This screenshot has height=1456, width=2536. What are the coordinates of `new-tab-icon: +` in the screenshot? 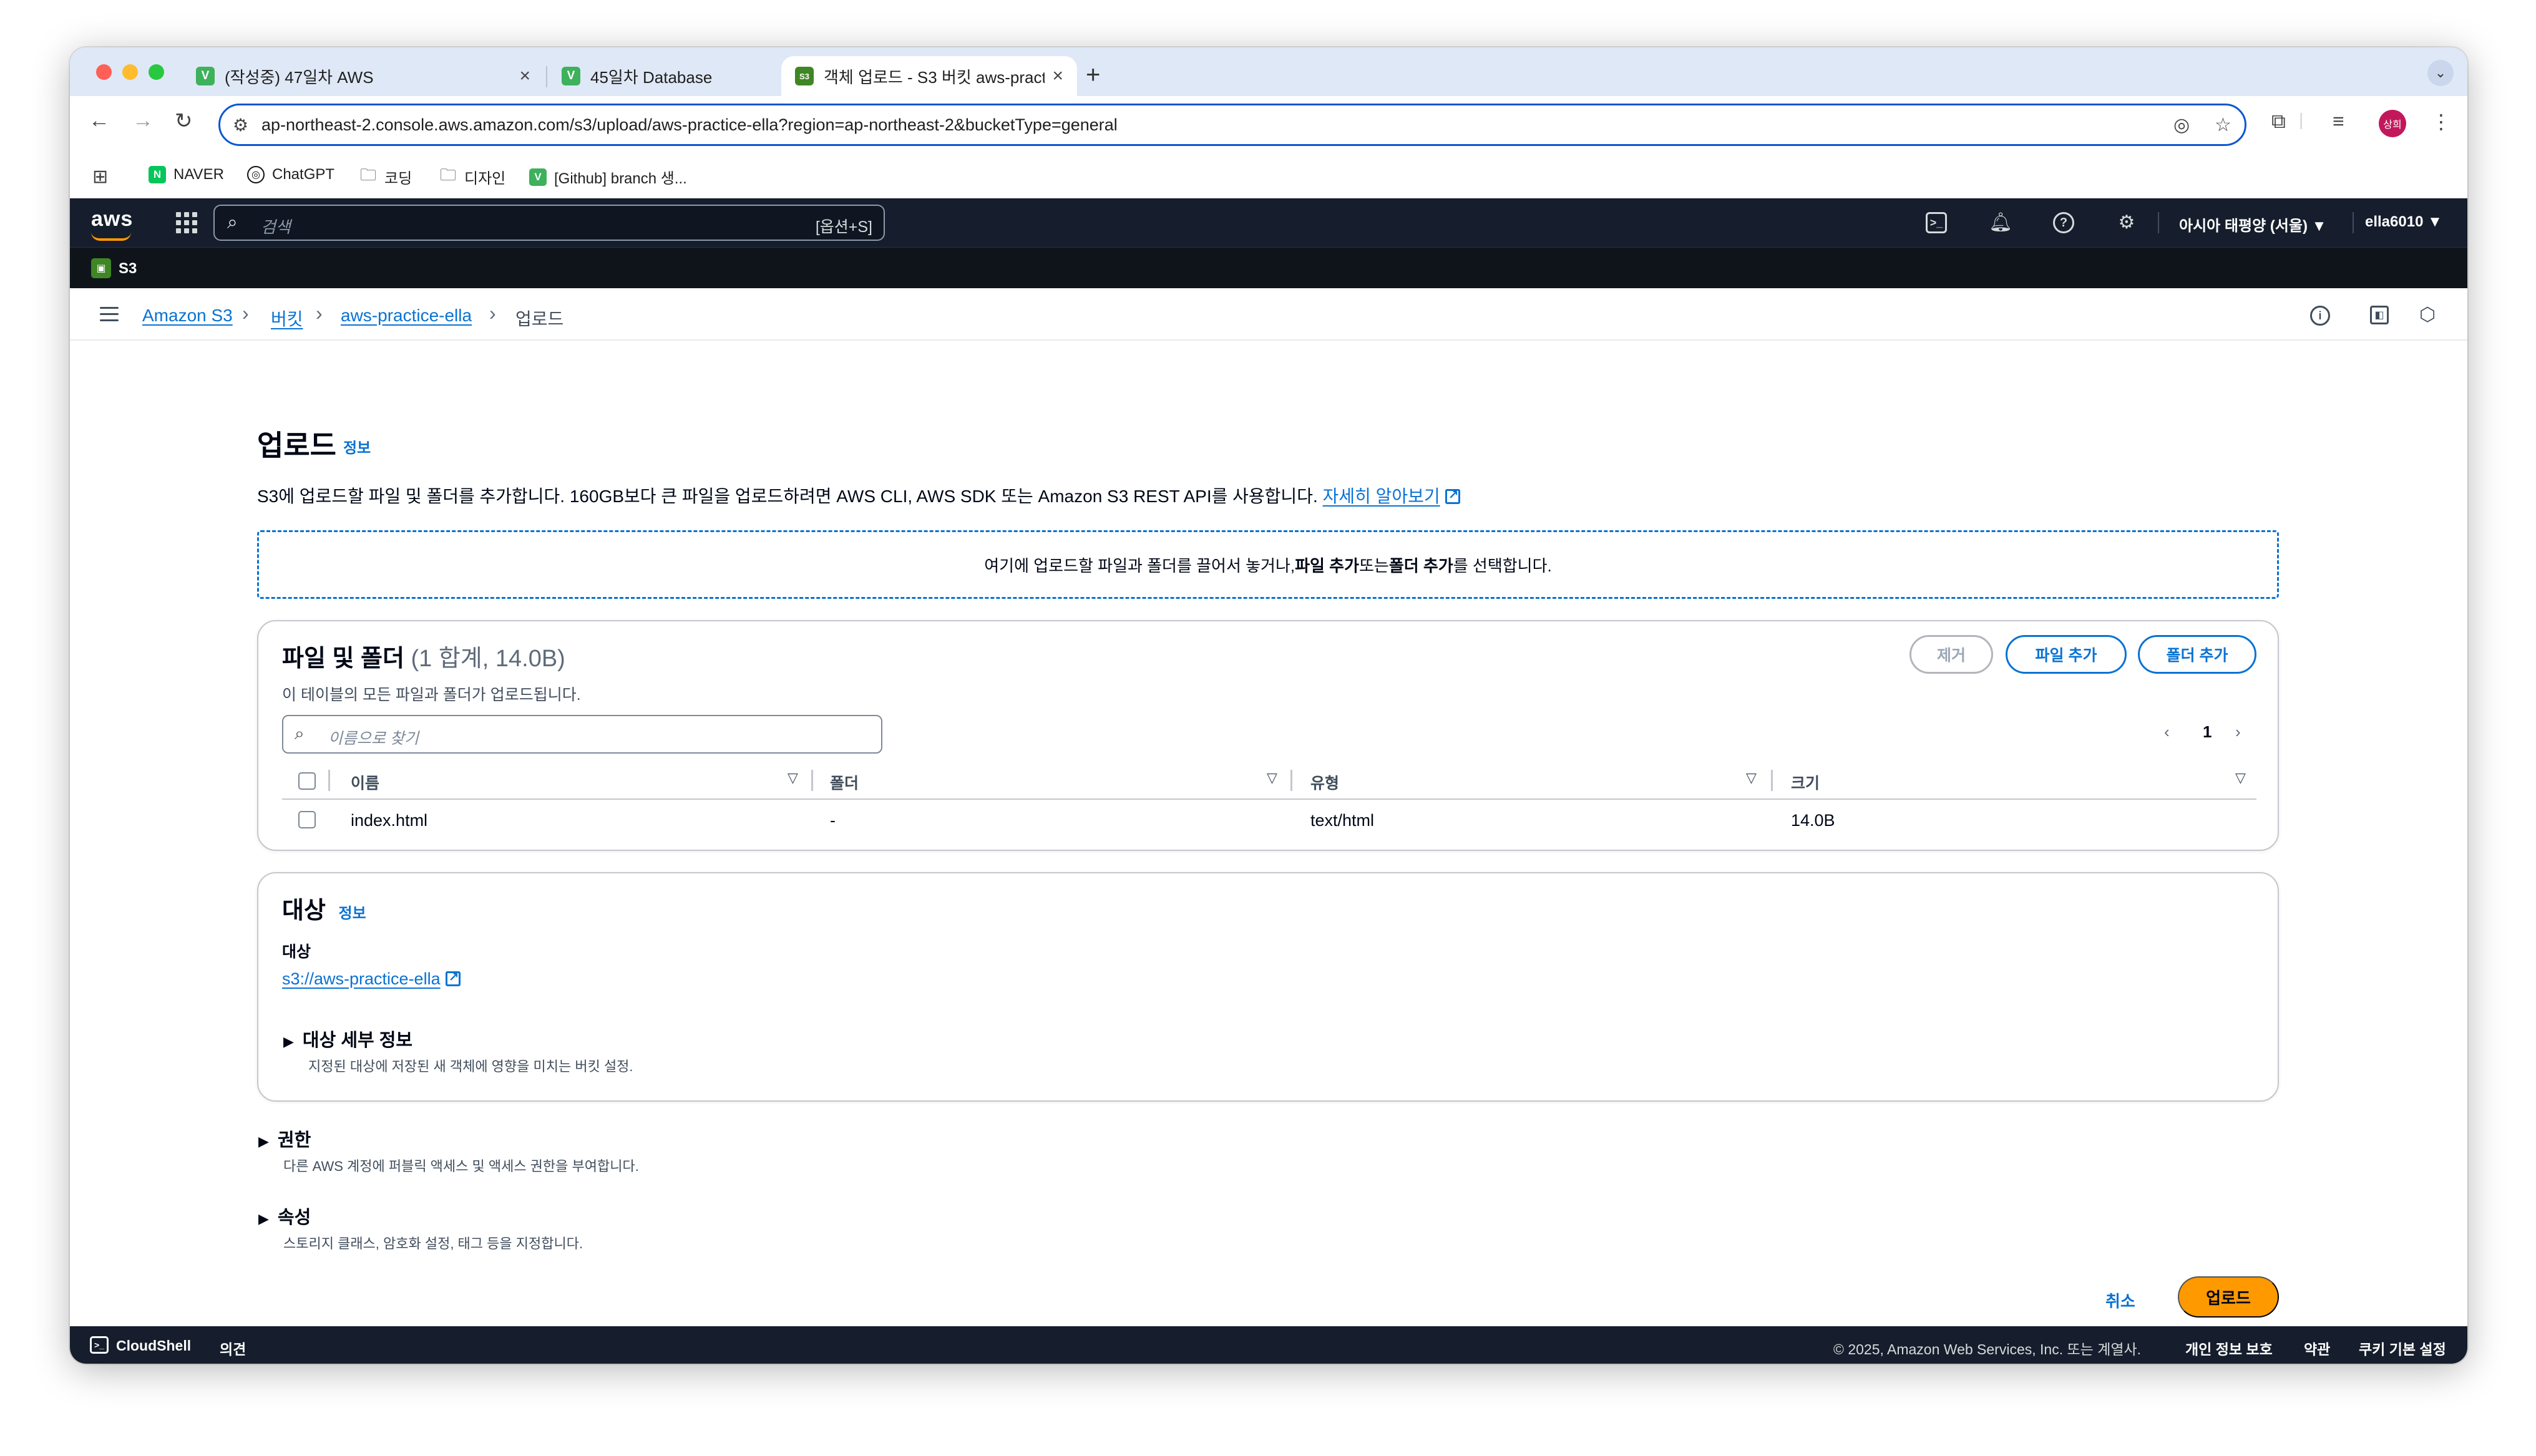 It's located at (1093, 75).